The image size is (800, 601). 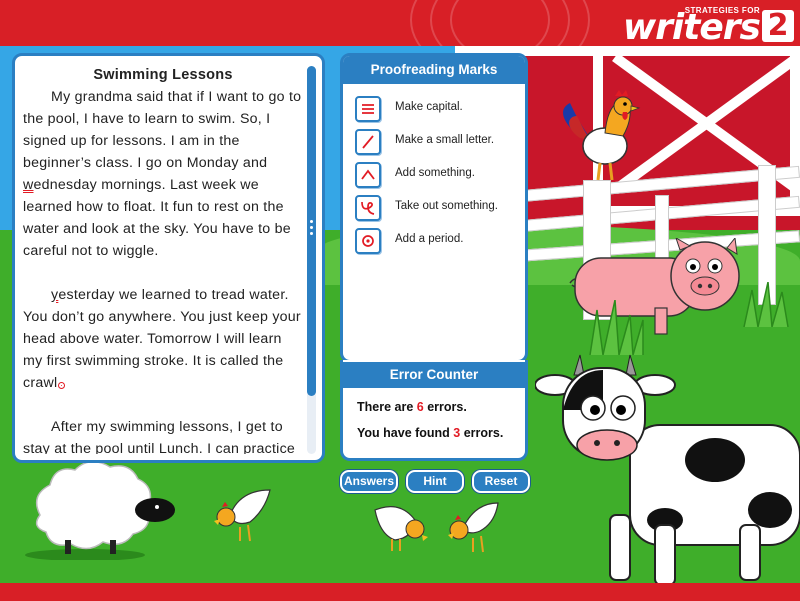 I want to click on mark-row-period: Add a period., so click(x=440, y=241).